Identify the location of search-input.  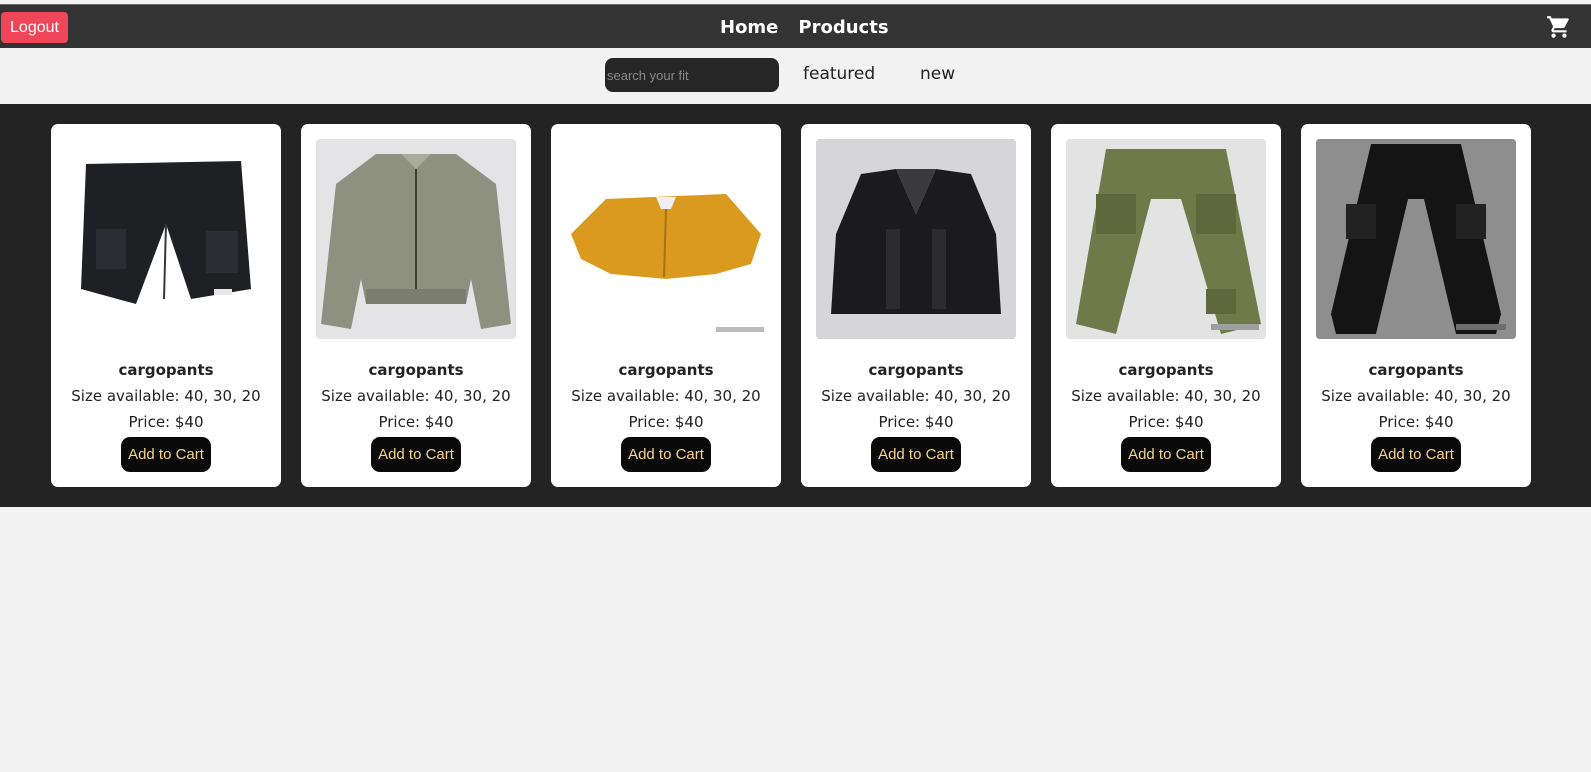
(692, 75).